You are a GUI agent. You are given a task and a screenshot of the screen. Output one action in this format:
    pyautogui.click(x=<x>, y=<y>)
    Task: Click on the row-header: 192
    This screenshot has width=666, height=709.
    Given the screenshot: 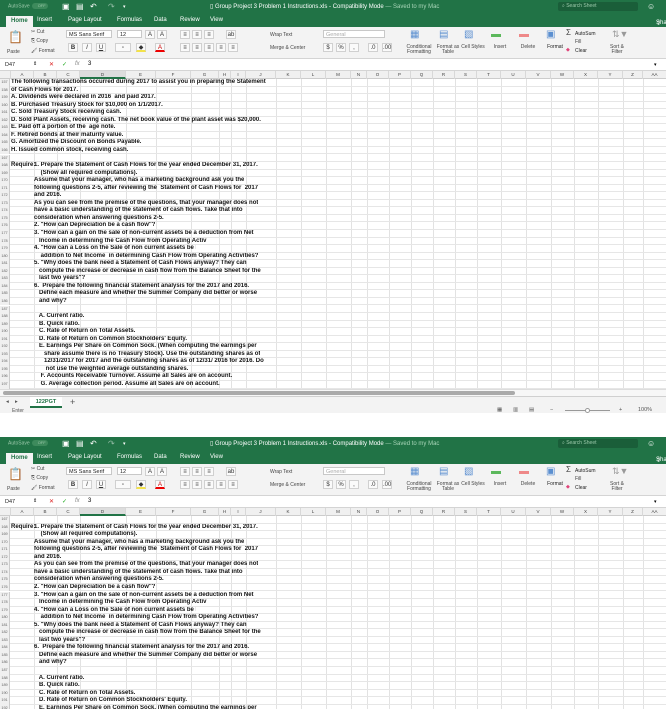 What is the action you would take?
    pyautogui.click(x=5, y=347)
    